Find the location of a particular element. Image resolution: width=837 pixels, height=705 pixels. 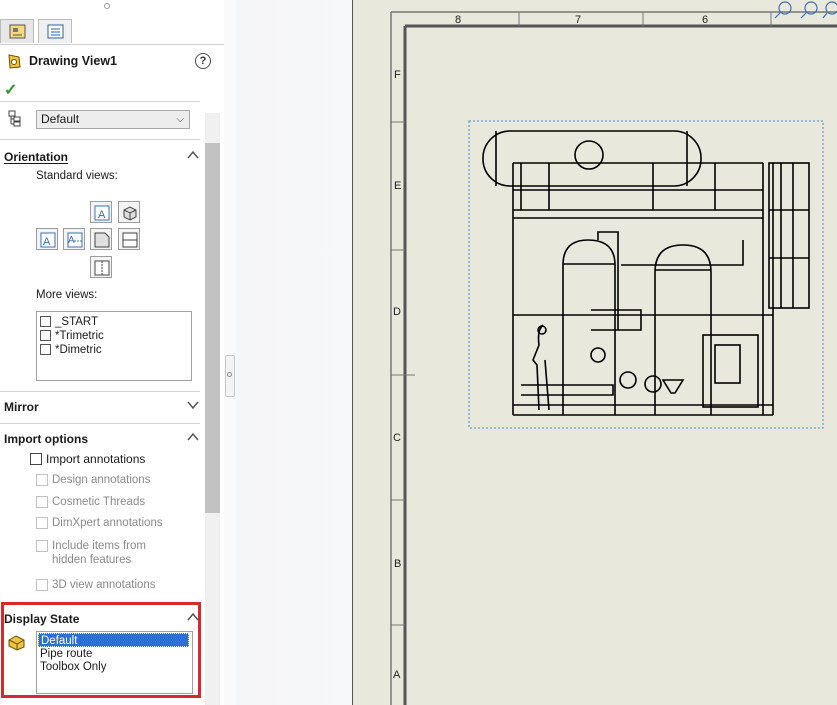

chevron-down-icon: ⌵ is located at coordinates (180, 119).